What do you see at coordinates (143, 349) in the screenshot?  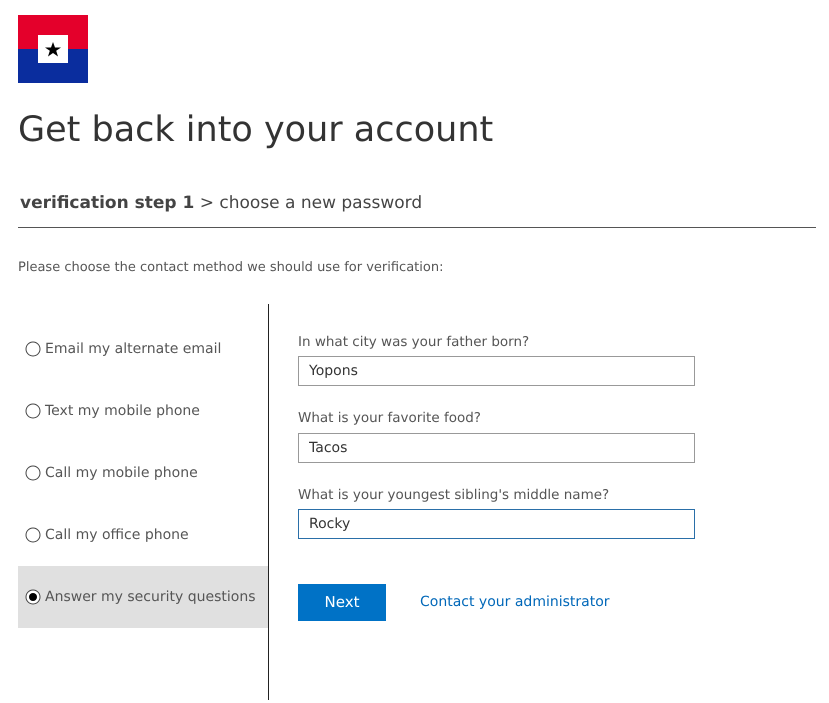 I see `contact-method-option: Email my alternate email` at bounding box center [143, 349].